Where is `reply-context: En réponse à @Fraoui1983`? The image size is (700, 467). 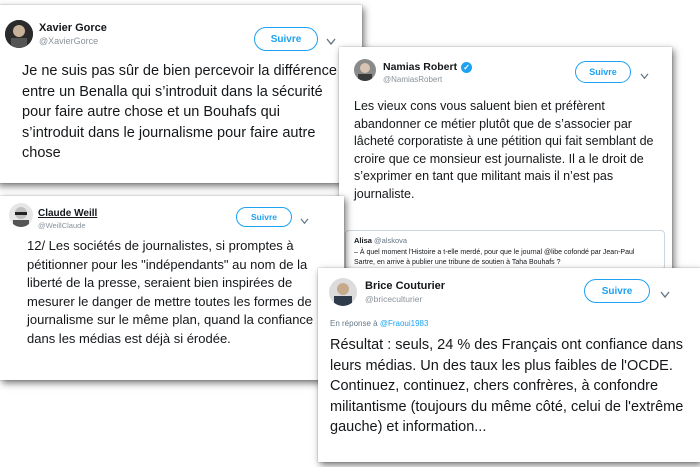 reply-context: En réponse à @Fraoui1983 is located at coordinates (379, 323).